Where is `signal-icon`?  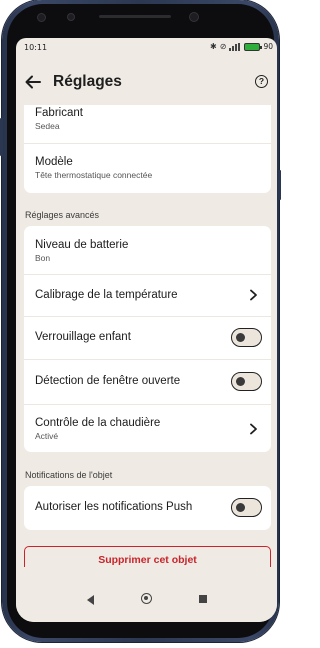
signal-icon is located at coordinates (235, 46).